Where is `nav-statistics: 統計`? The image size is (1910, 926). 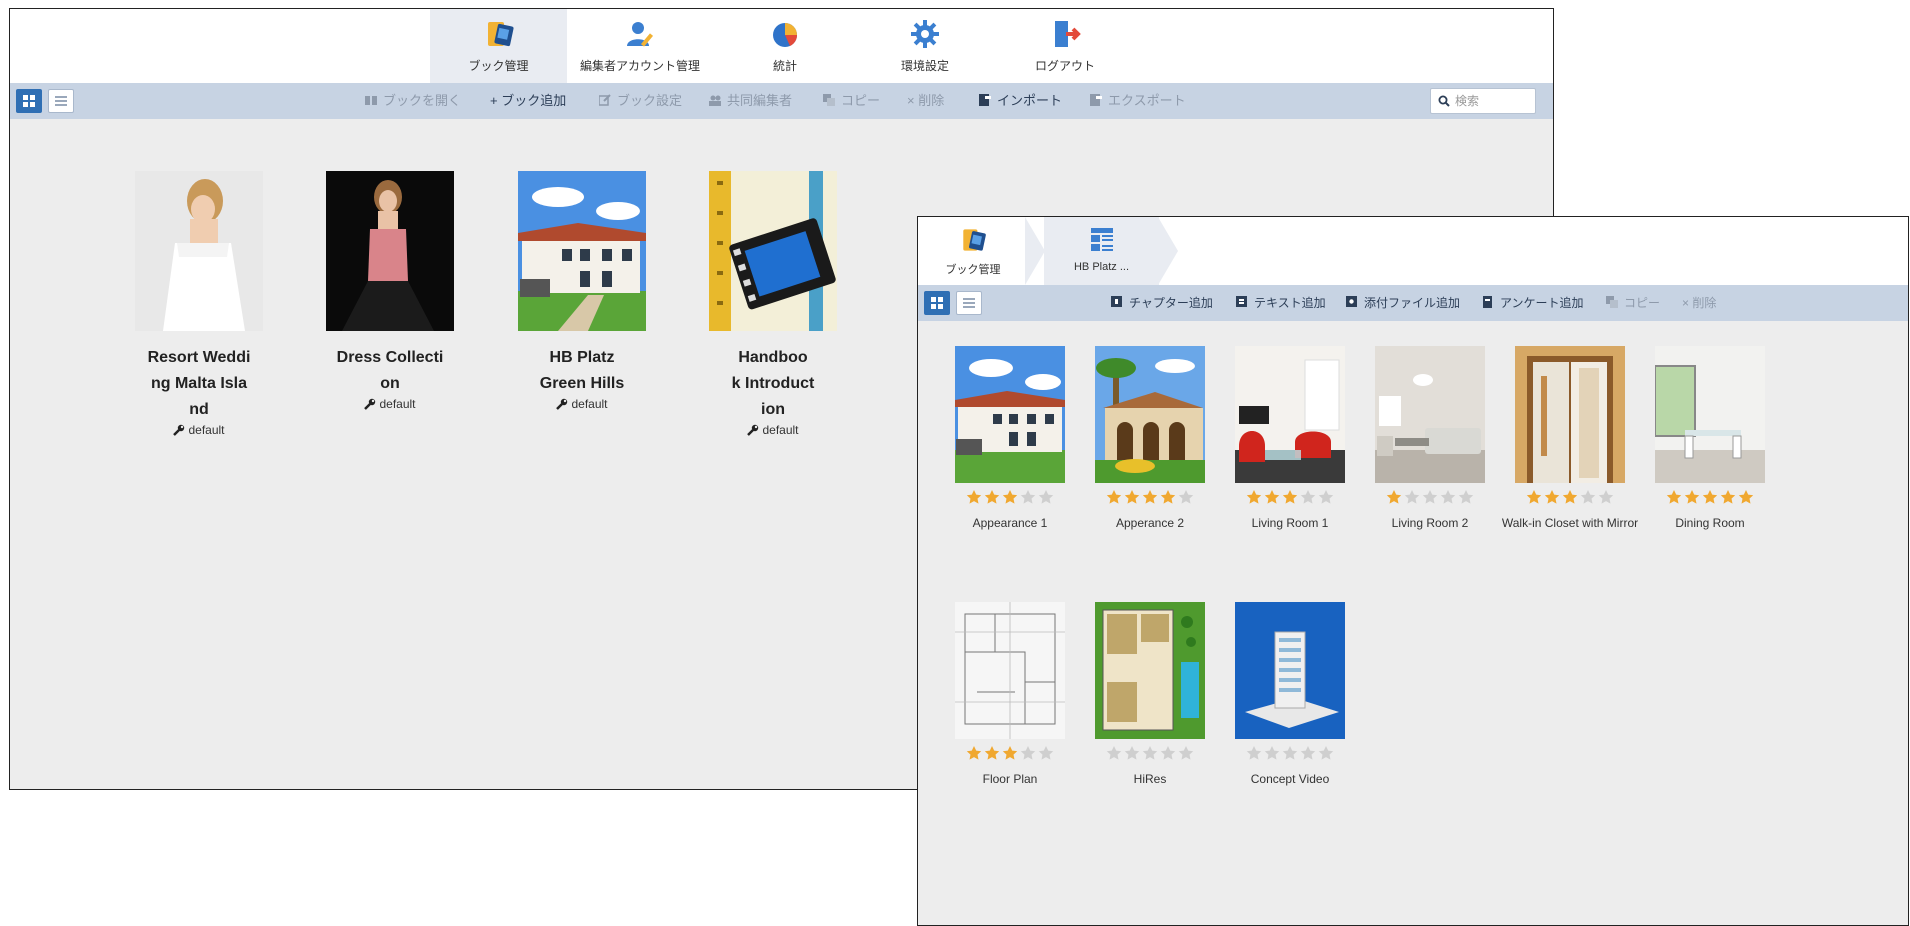 nav-statistics: 統計 is located at coordinates (785, 46).